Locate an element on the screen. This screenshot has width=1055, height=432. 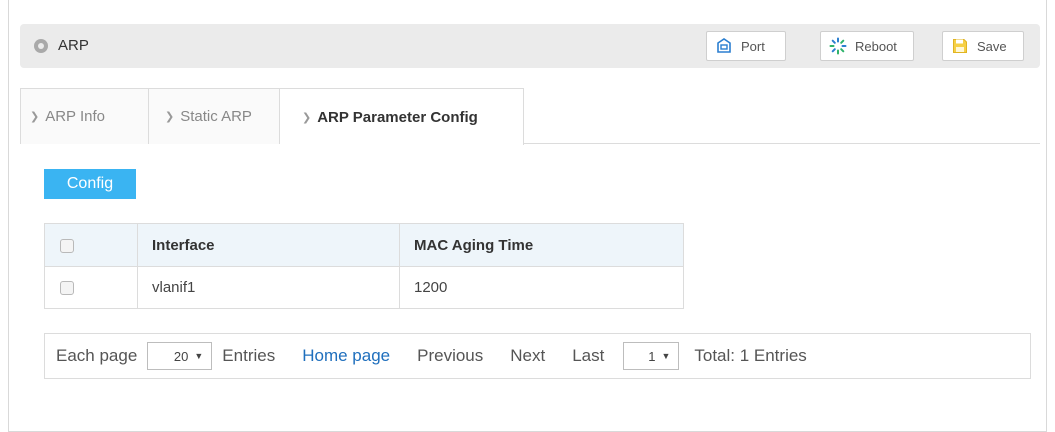
tab-arp-parameter-config: ❯ ARP Parameter Config is located at coordinates (402, 116).